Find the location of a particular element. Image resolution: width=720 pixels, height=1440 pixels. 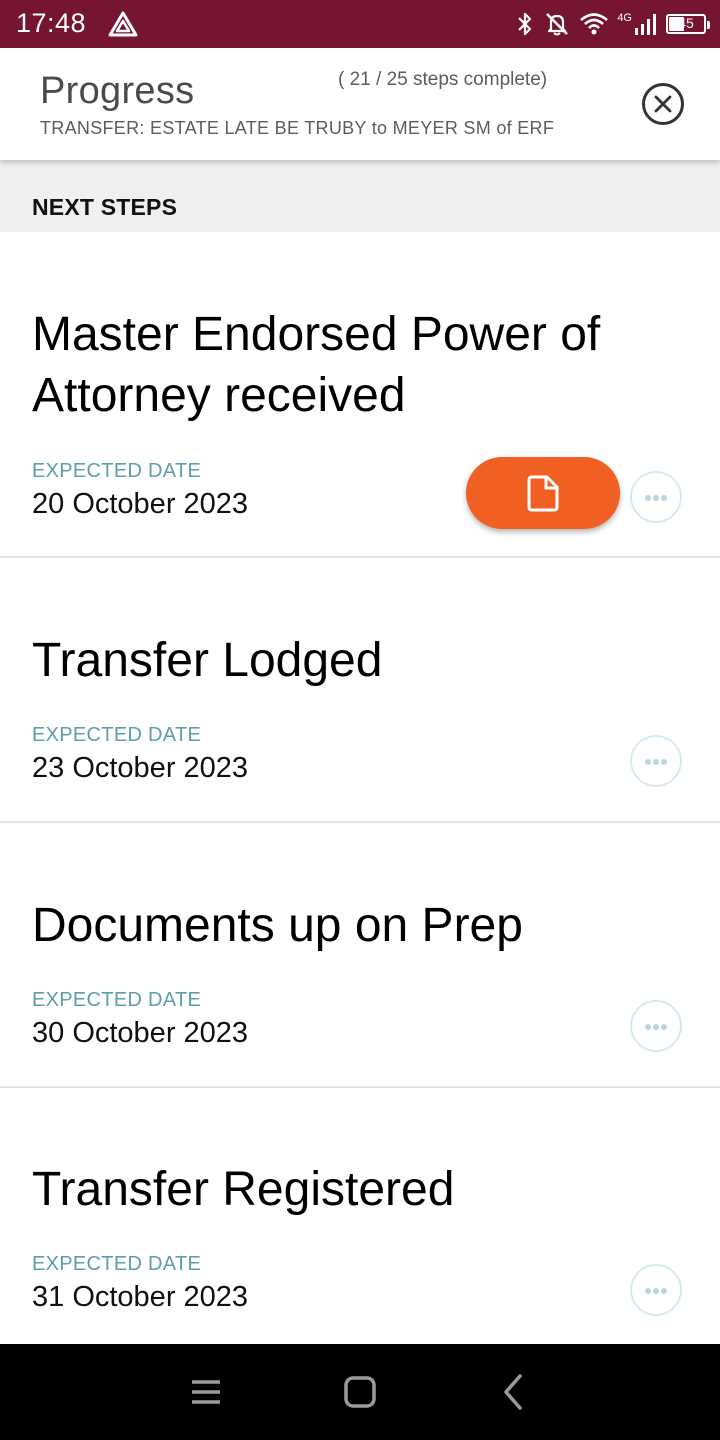

warning-triangle-icon is located at coordinates (123, 24).